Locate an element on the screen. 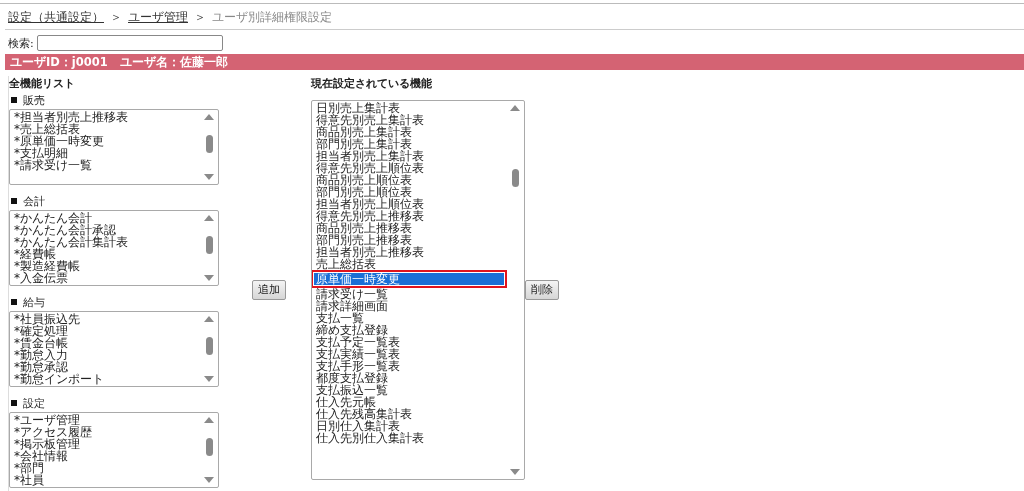  list-option: *かんたん会計集計表 is located at coordinates (107, 242).